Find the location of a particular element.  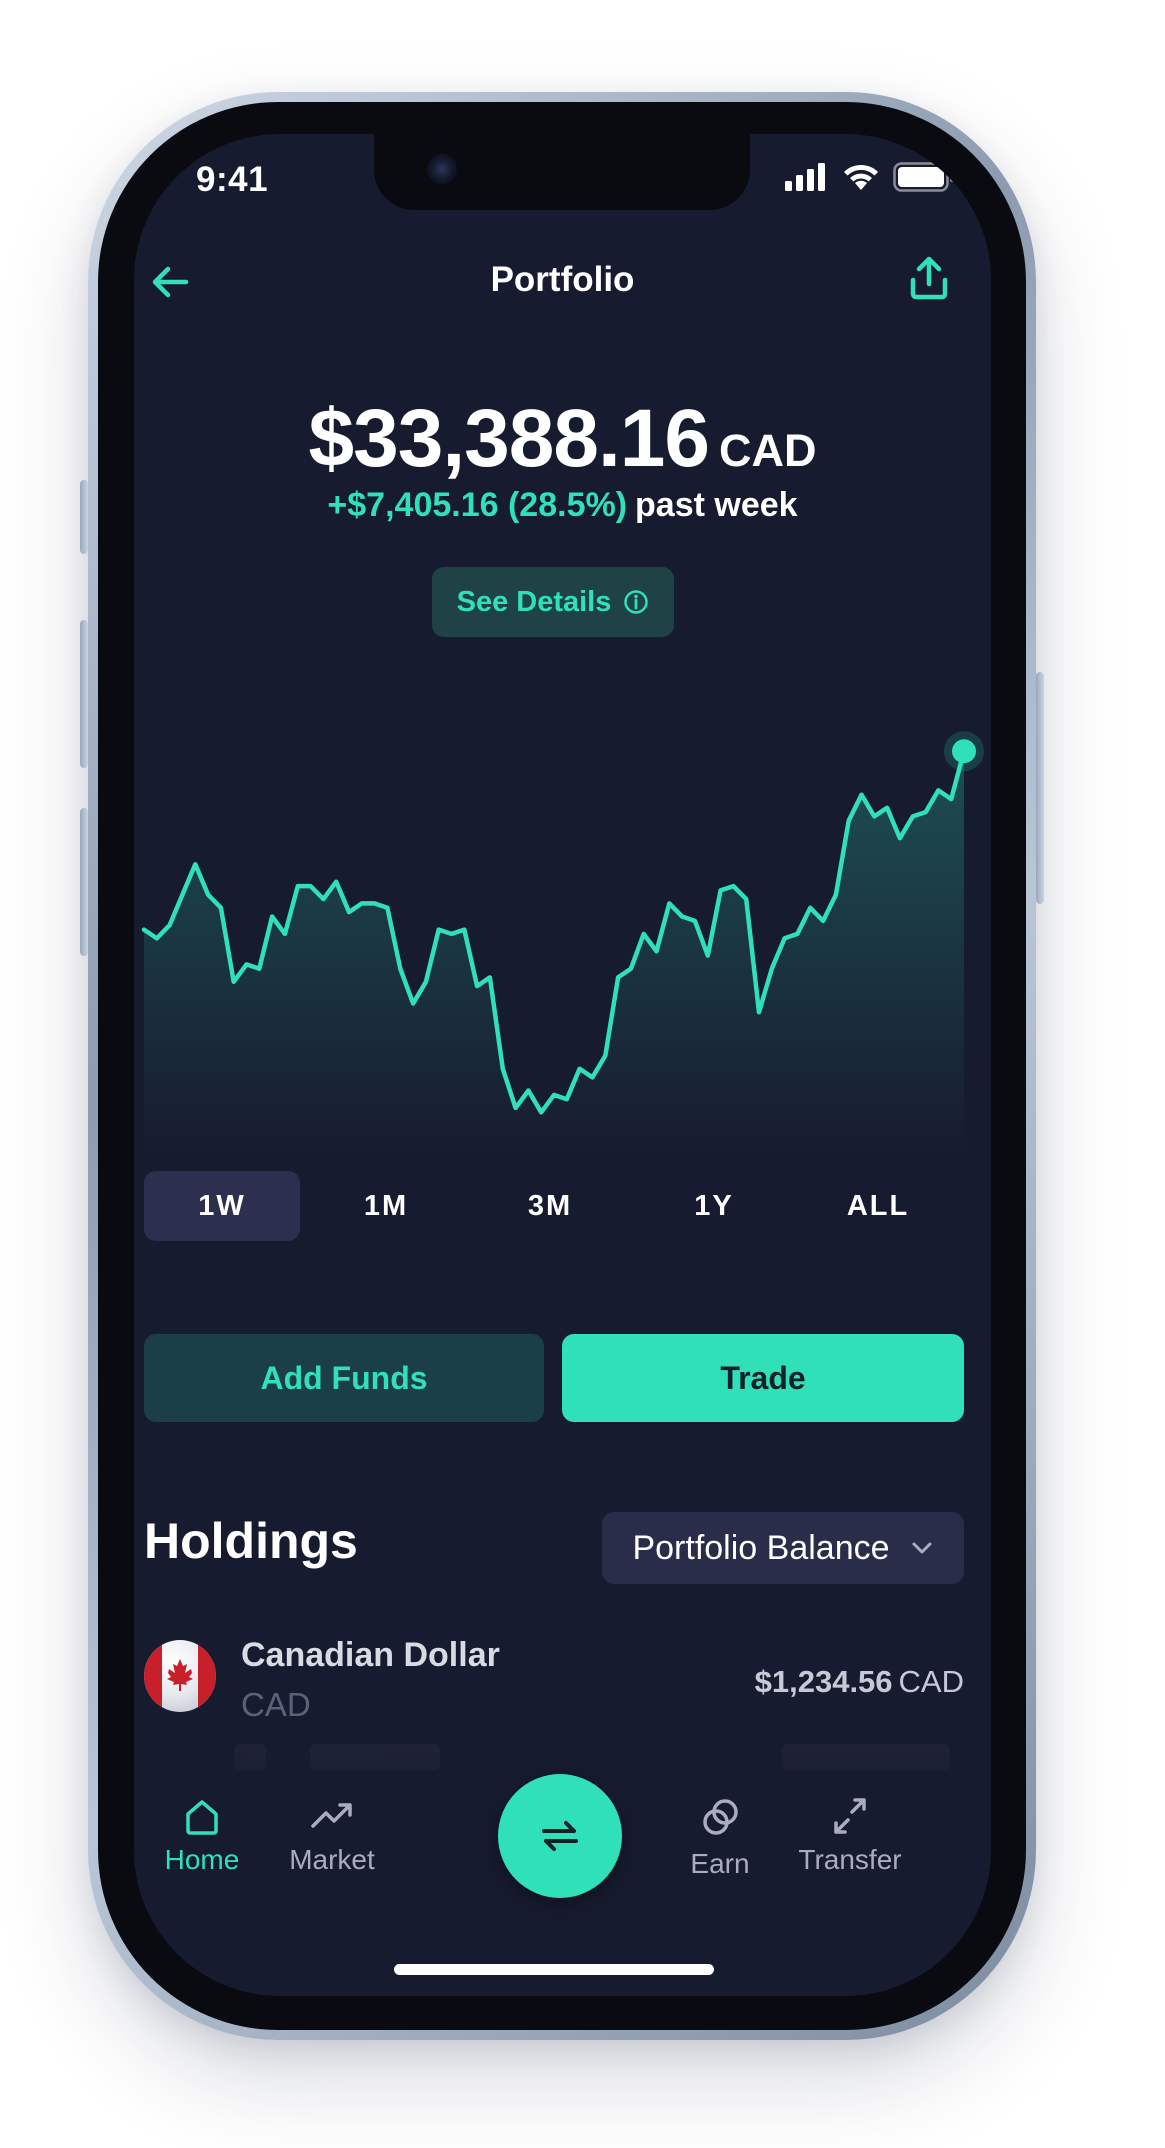

volume-up-button is located at coordinates (84, 694).